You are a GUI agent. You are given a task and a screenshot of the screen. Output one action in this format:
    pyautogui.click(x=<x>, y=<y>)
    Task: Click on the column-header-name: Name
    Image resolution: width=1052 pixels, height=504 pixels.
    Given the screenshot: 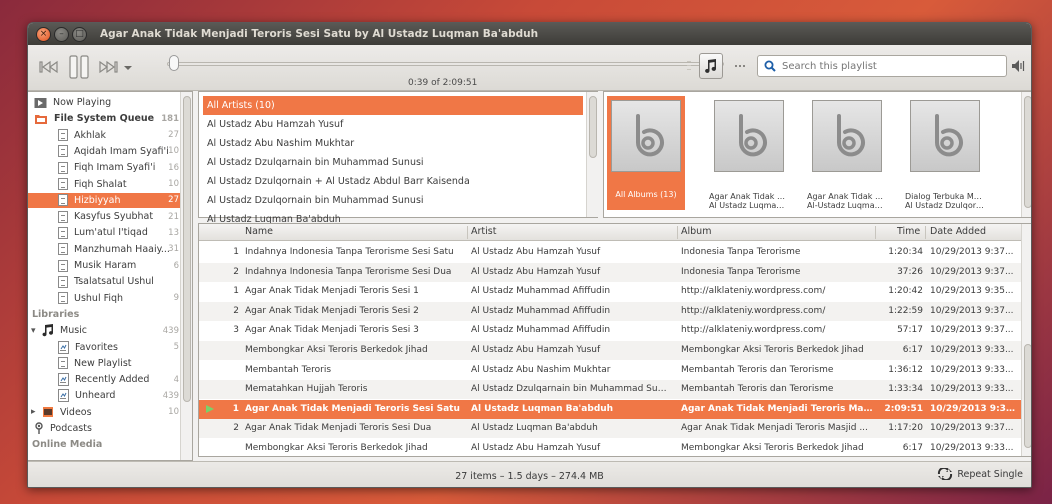 What is the action you would take?
    pyautogui.click(x=259, y=231)
    